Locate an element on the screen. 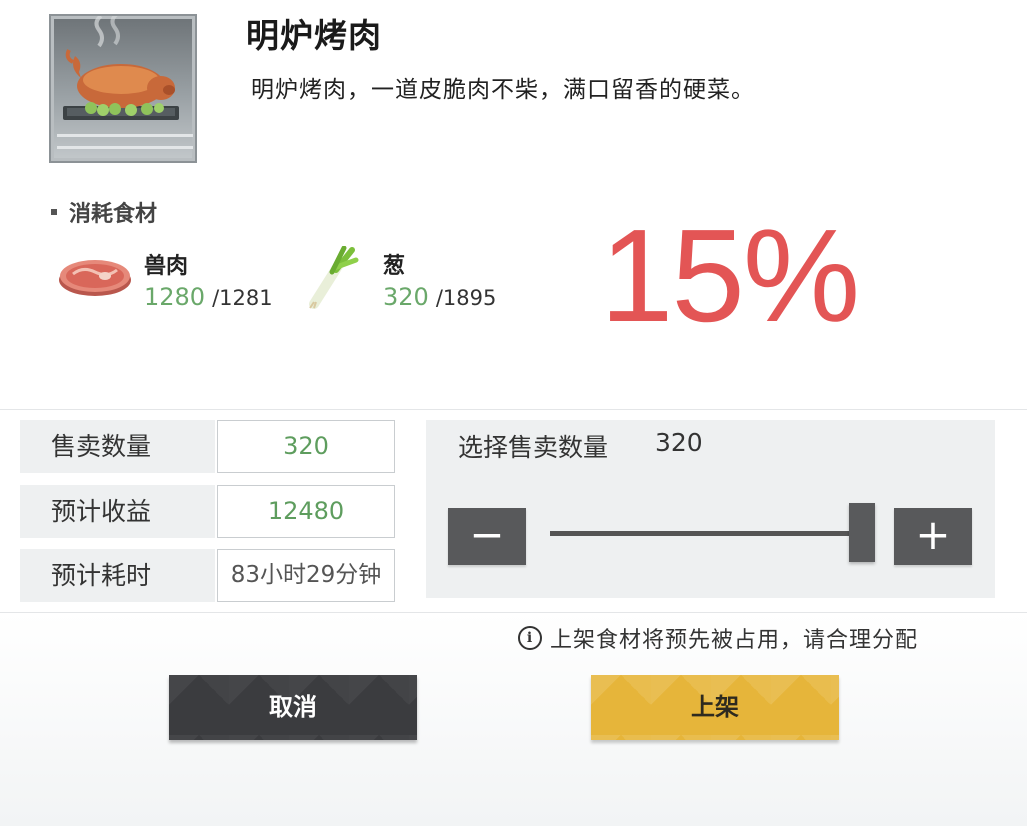 The width and height of the screenshot is (1027, 826). notice: i 上架食材将预先被占用，请合理分配 is located at coordinates (718, 638).